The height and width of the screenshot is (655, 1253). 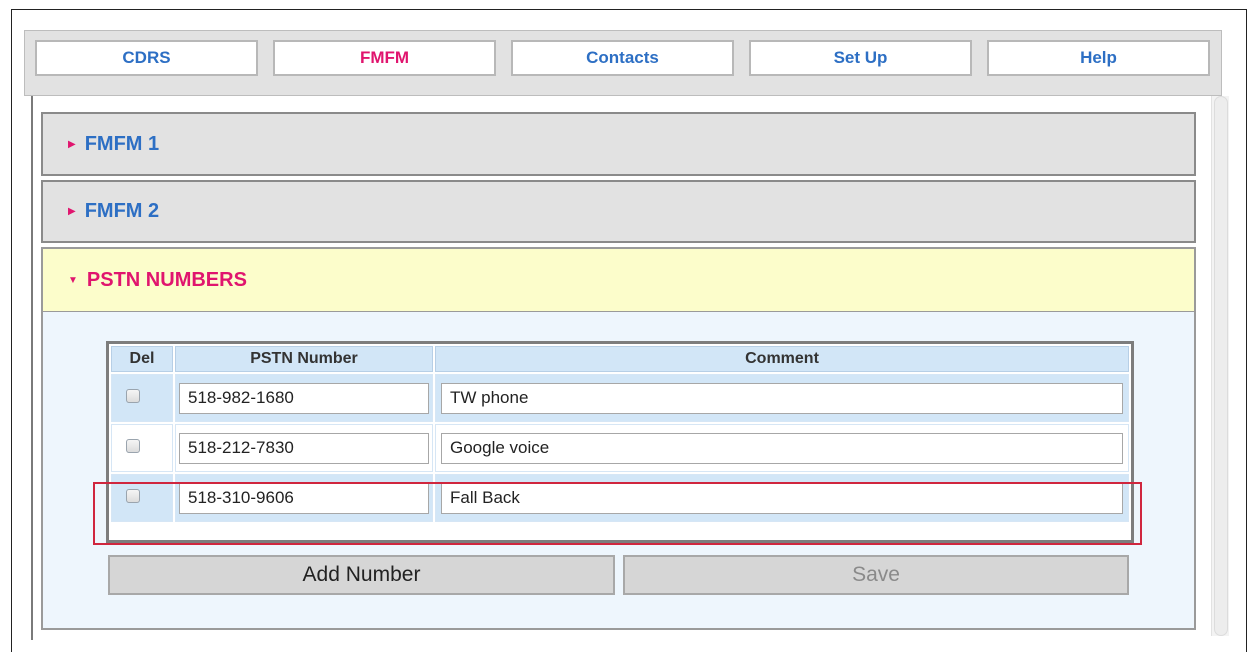 What do you see at coordinates (73, 280) in the screenshot?
I see `caret-down-icon: ▼` at bounding box center [73, 280].